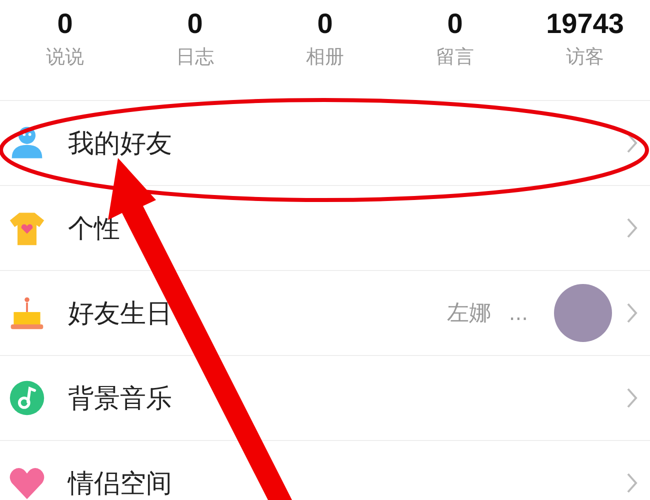 The width and height of the screenshot is (650, 500). Describe the element at coordinates (585, 24) in the screenshot. I see `stat-count: 19743` at that location.